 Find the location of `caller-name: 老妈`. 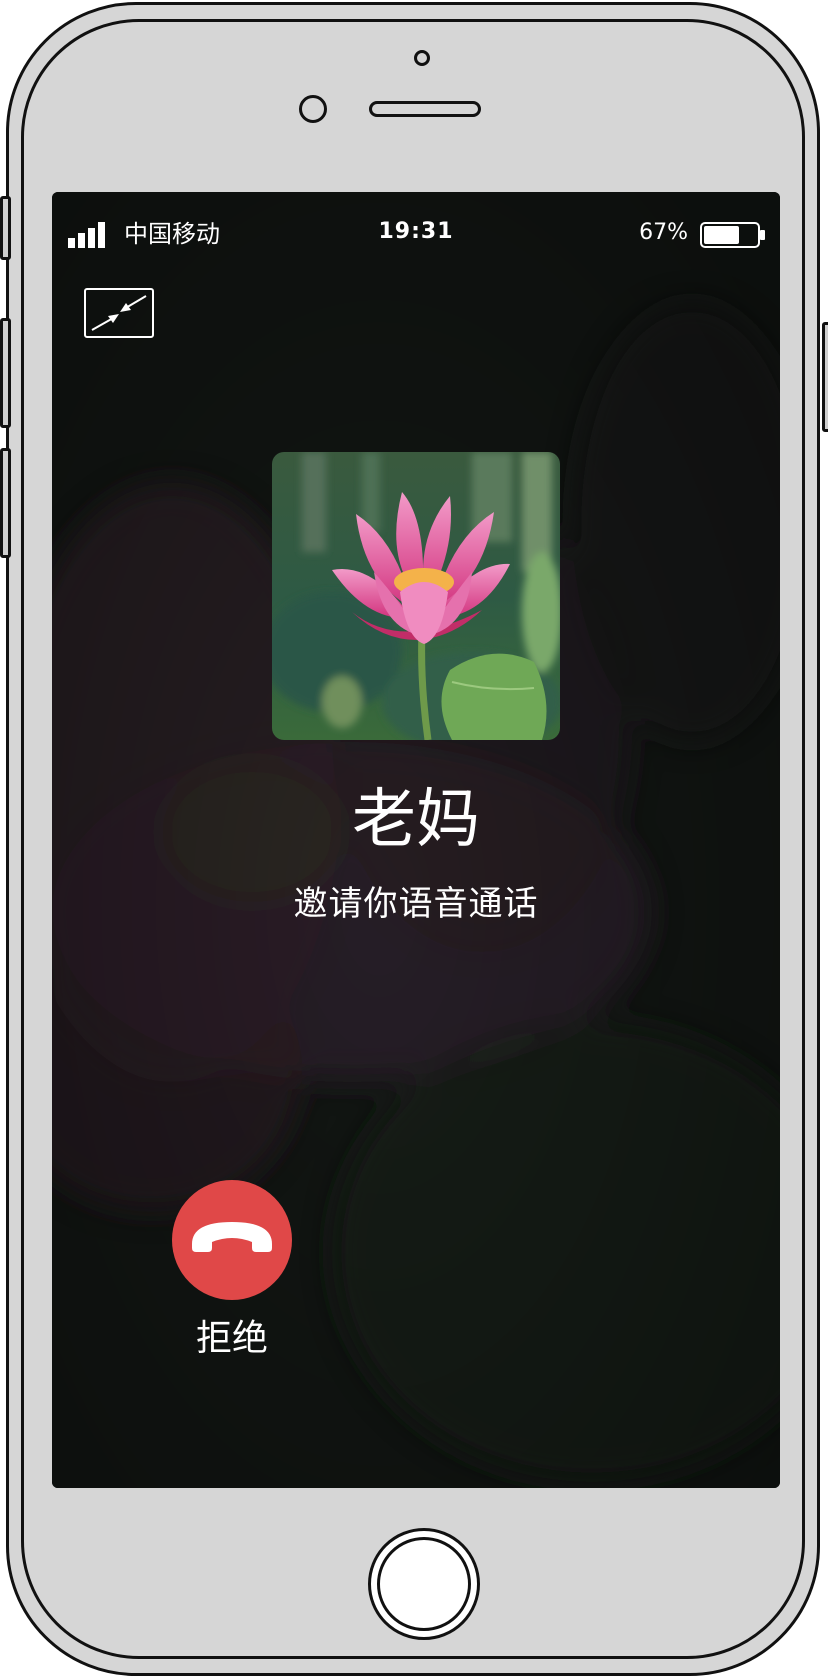

caller-name: 老妈 is located at coordinates (416, 820).